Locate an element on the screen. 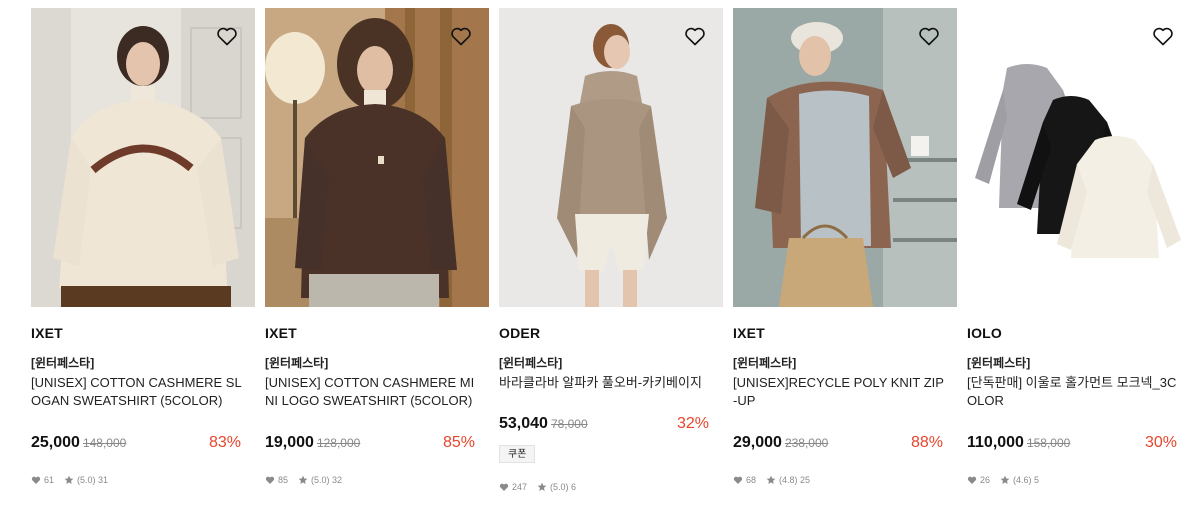 This screenshot has height=513, width=1202. discount-rate: 30% is located at coordinates (1160, 442).